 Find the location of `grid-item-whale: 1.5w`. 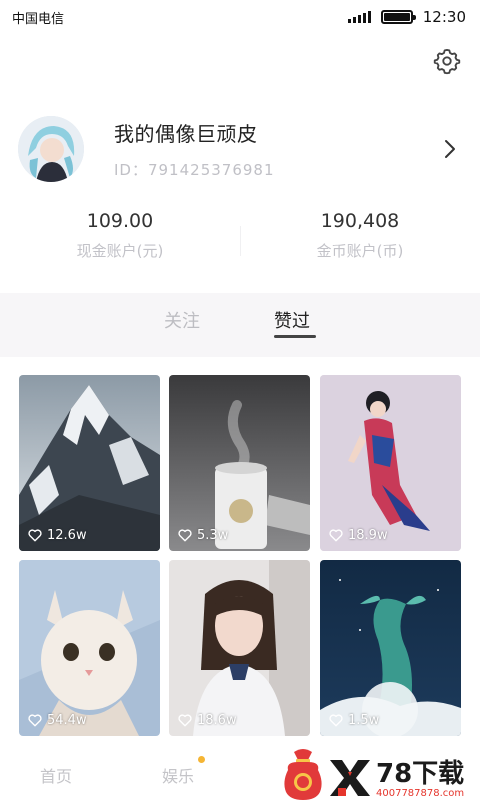

grid-item-whale: 1.5w is located at coordinates (390, 648).